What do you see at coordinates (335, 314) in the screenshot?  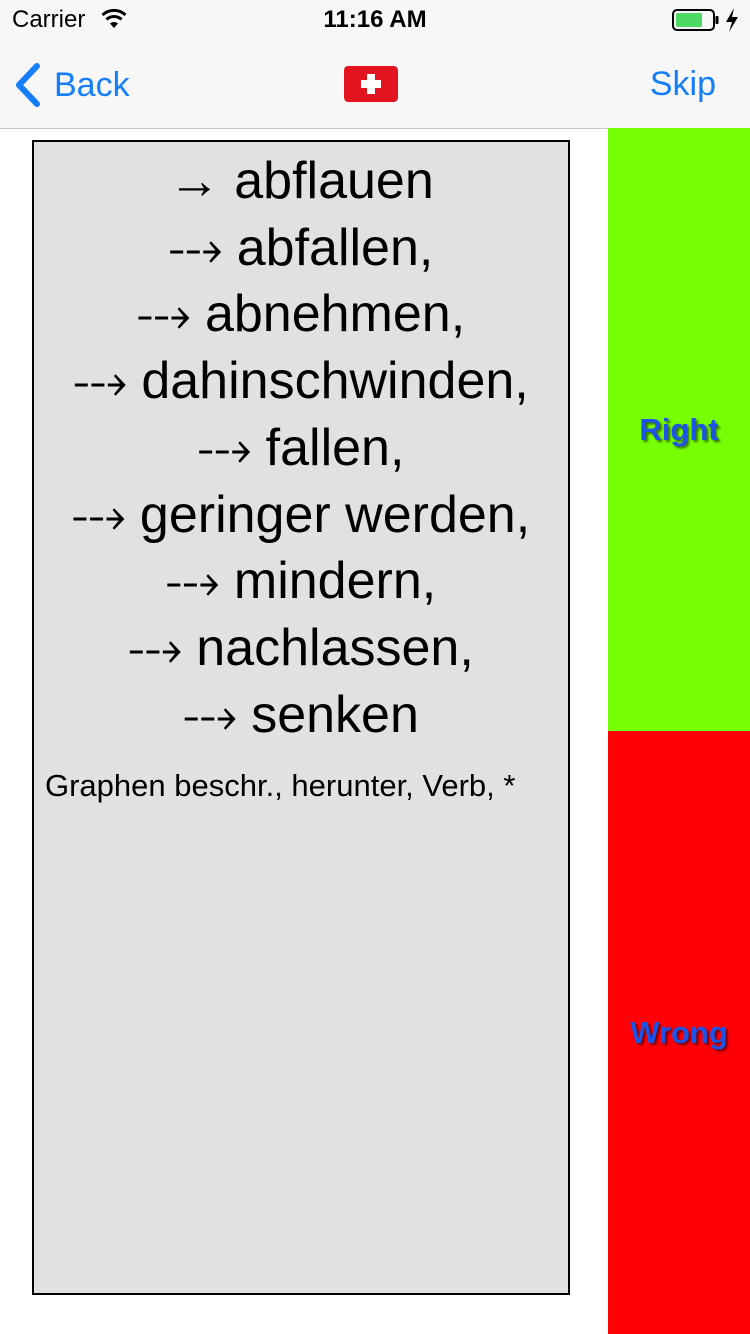 I see `synonym-word: abnehmen,` at bounding box center [335, 314].